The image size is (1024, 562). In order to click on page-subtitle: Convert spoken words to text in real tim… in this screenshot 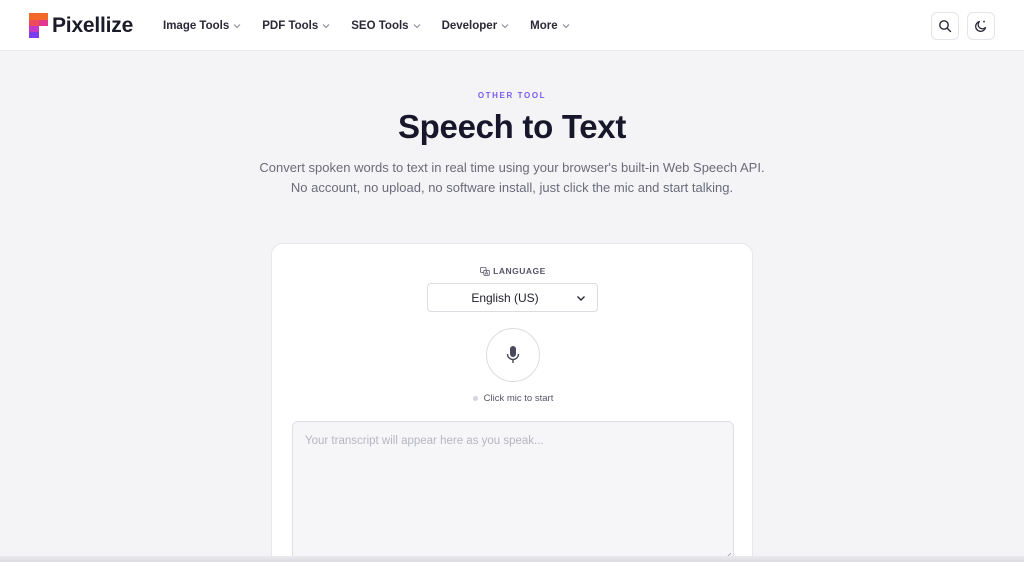, I will do `click(512, 177)`.